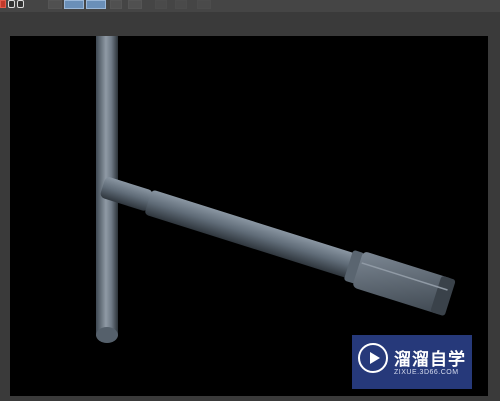  What do you see at coordinates (3, 4) in the screenshot?
I see `close-icon` at bounding box center [3, 4].